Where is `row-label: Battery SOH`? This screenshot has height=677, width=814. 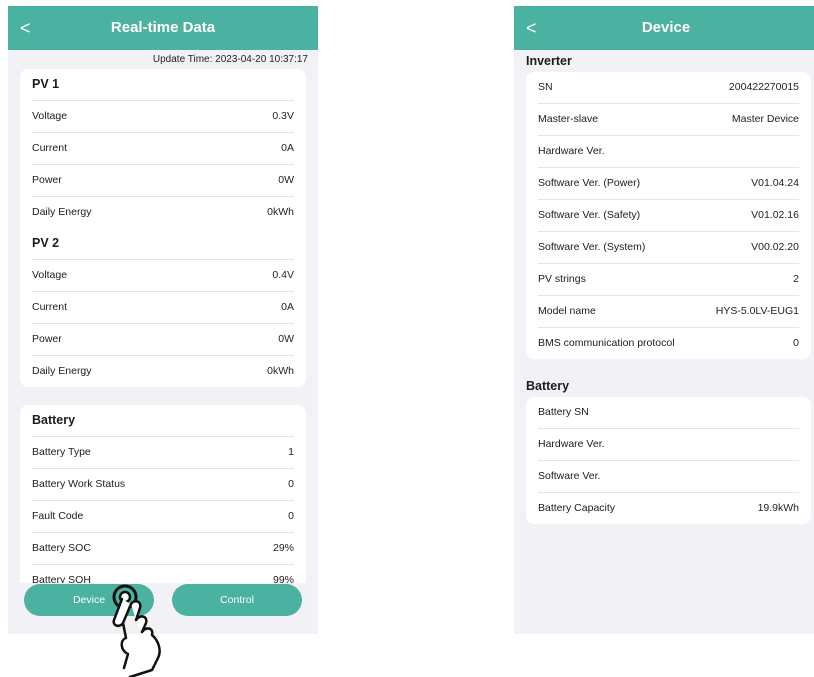
row-label: Battery SOH is located at coordinates (61, 578).